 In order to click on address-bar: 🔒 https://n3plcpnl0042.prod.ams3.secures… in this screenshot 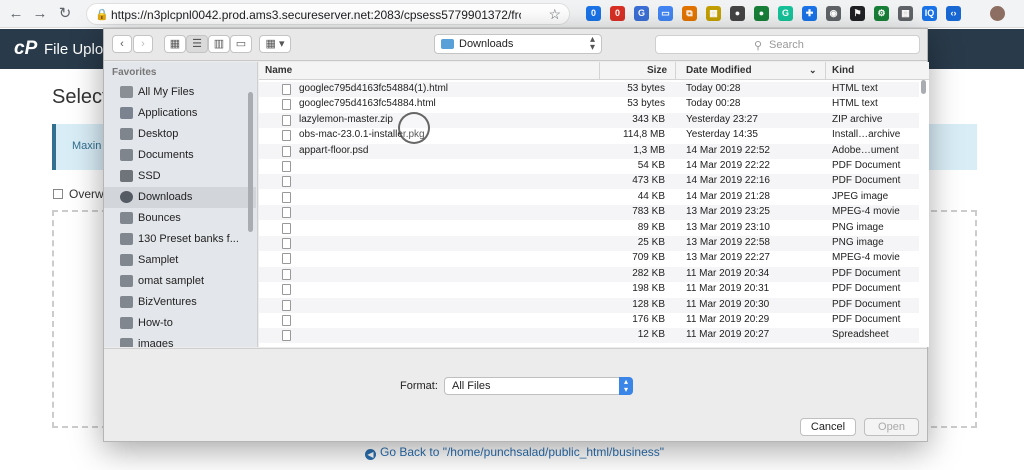, I will do `click(328, 14)`.